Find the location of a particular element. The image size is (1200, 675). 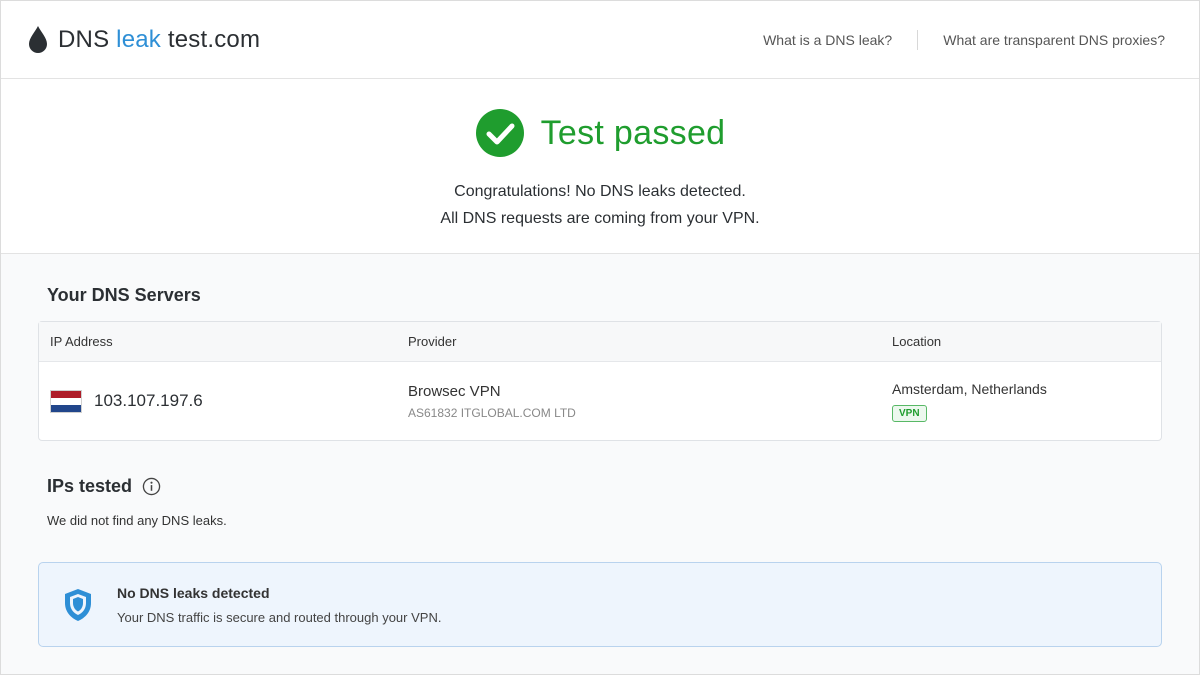

table-header: IP Address Provider Location is located at coordinates (600, 342).